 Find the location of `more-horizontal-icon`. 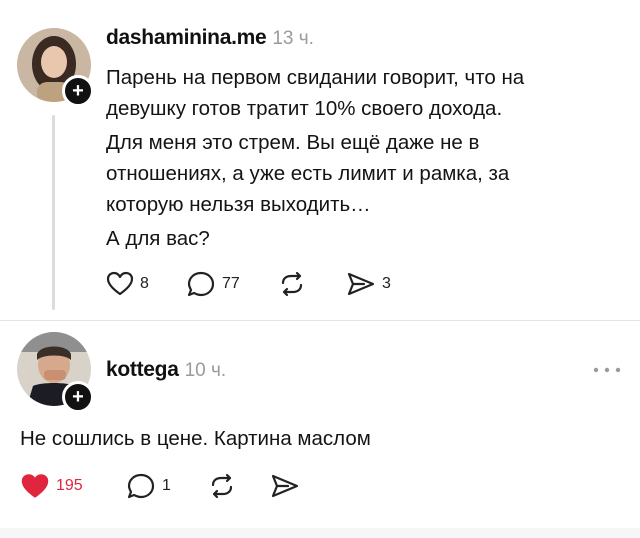

more-horizontal-icon is located at coordinates (607, 370).